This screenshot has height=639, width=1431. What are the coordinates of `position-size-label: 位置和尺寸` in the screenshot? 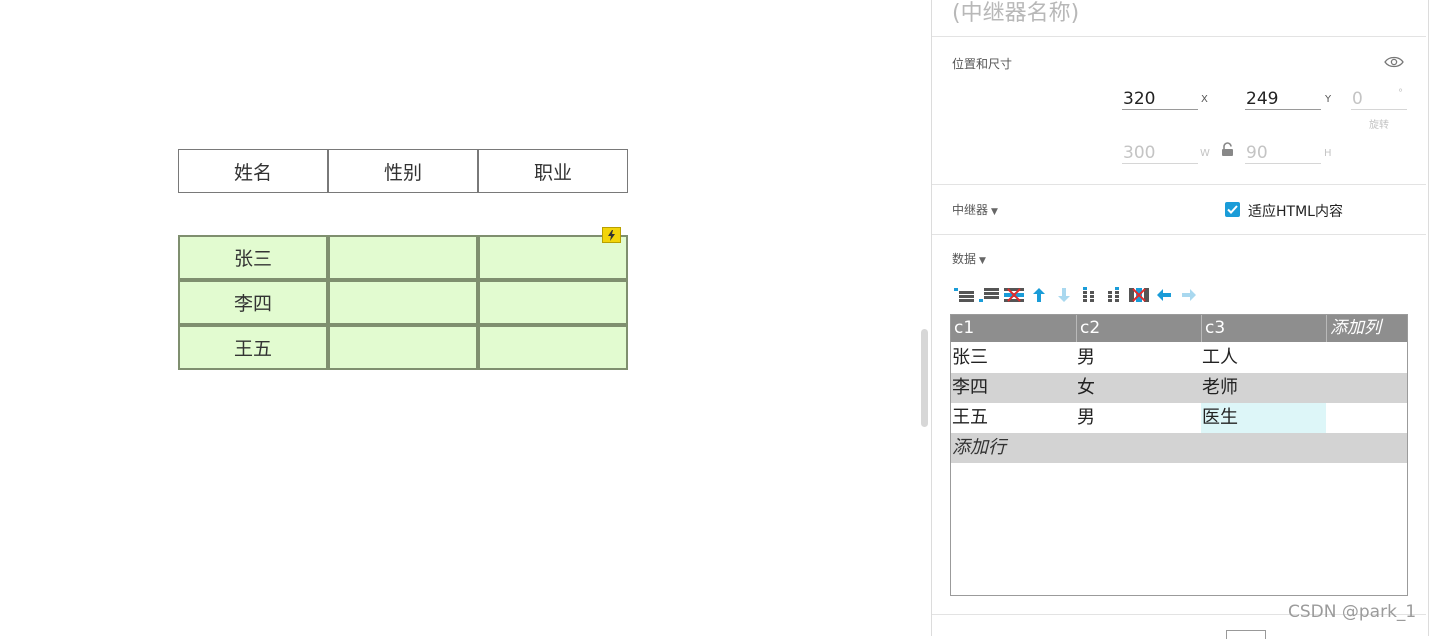 It's located at (982, 64).